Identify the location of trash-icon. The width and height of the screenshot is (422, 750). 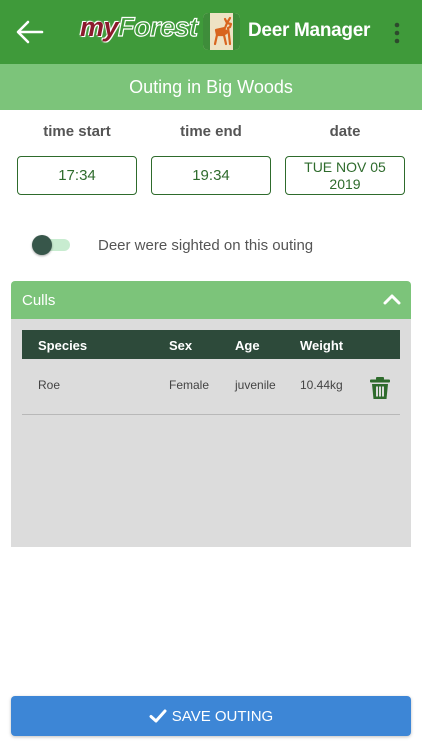
(380, 388).